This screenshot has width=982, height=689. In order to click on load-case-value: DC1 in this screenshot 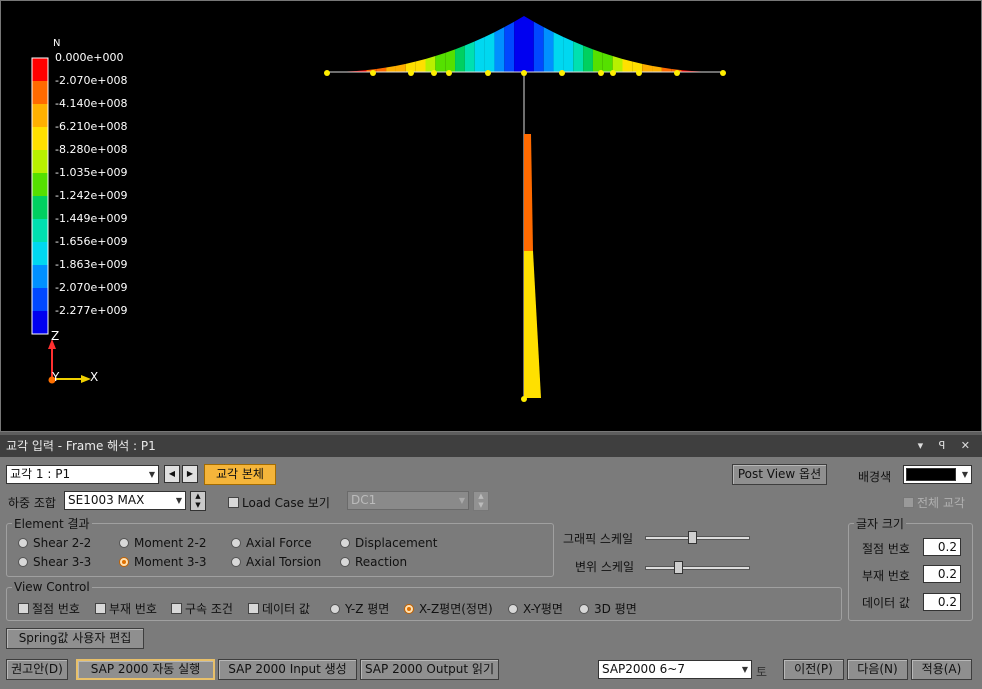, I will do `click(364, 500)`.